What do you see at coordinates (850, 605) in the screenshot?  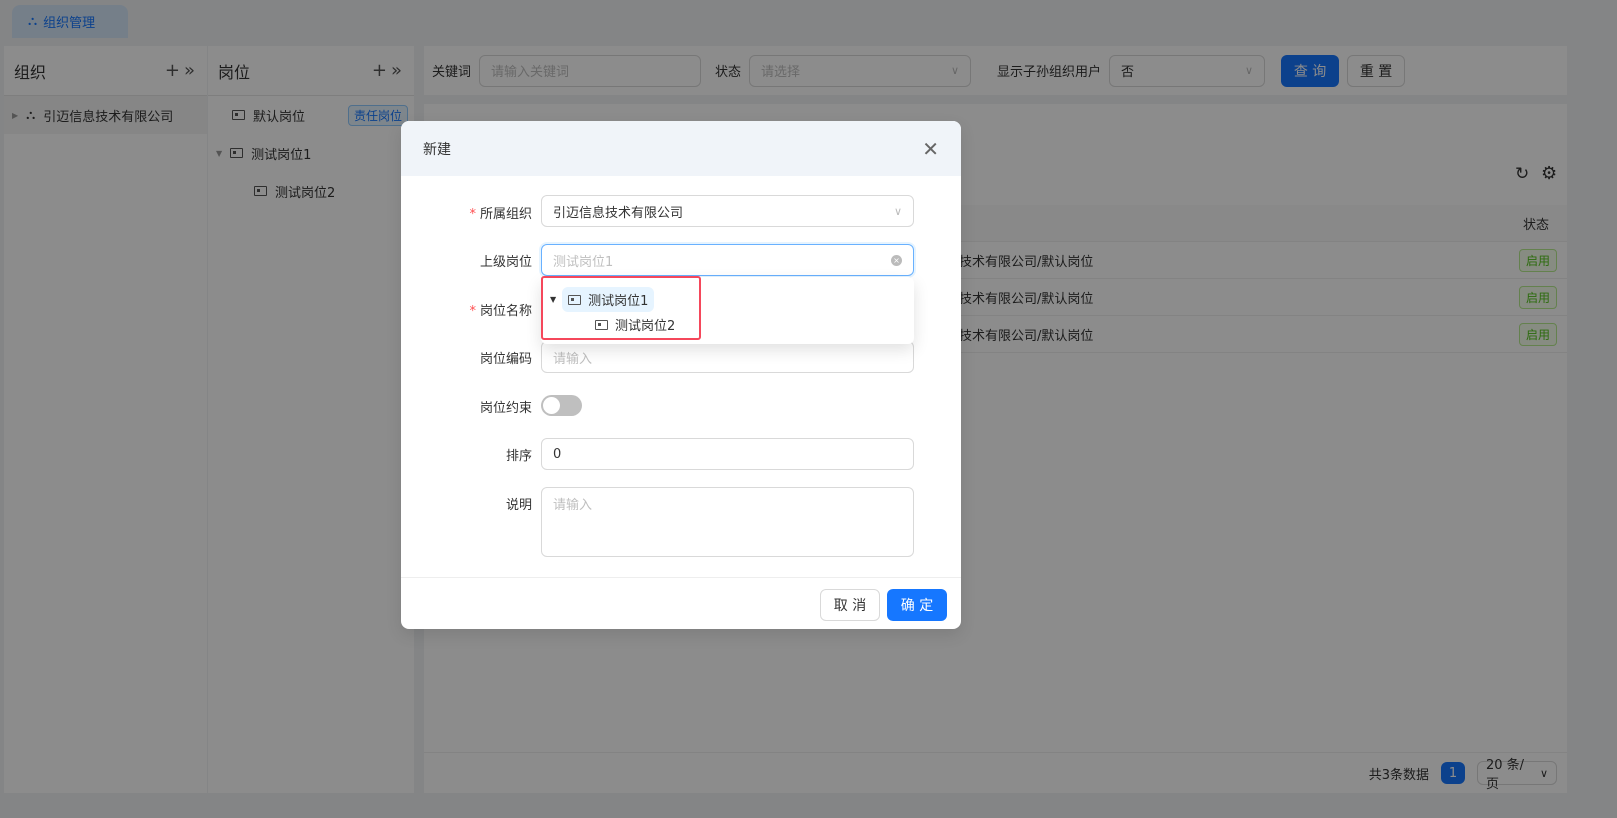 I see `cancel-button: 取 消` at bounding box center [850, 605].